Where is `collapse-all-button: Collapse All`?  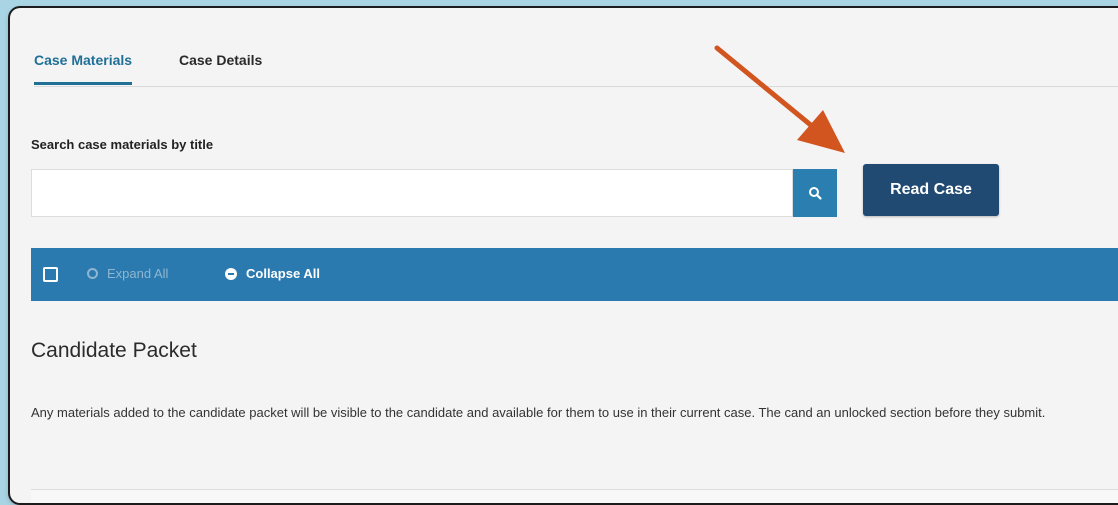
collapse-all-button: Collapse All is located at coordinates (272, 273).